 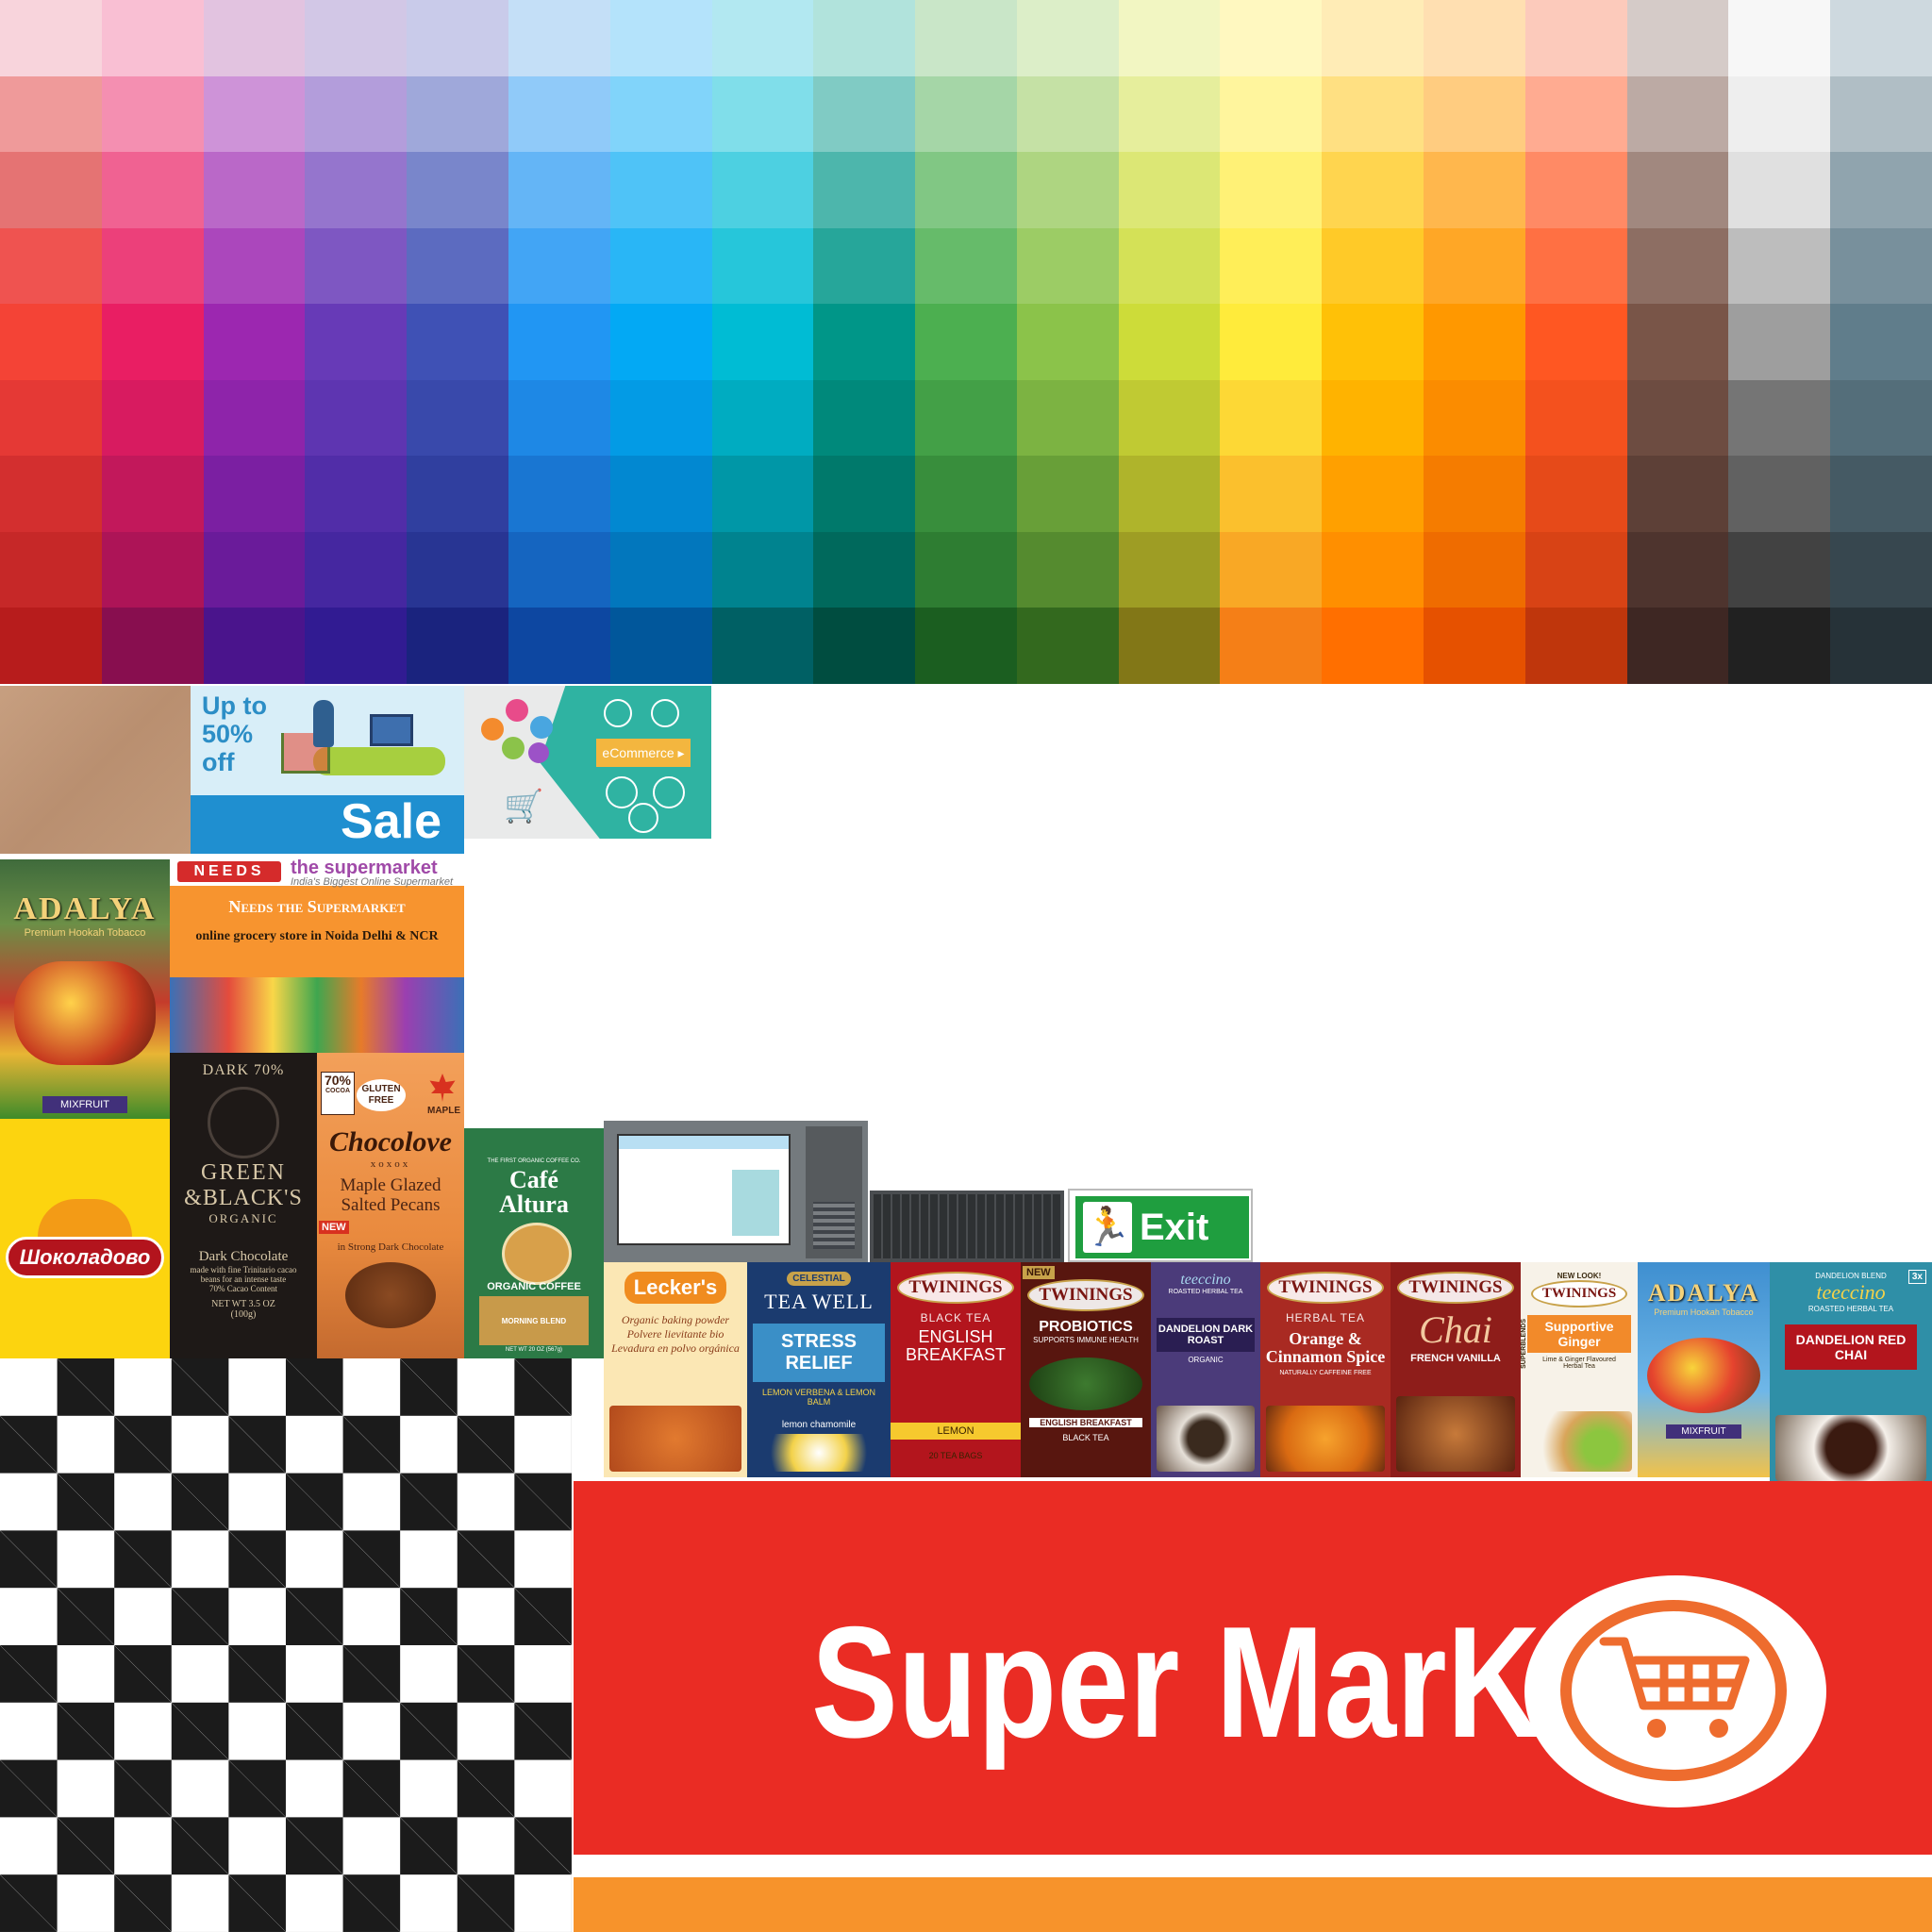 What do you see at coordinates (1917, 1277) in the screenshot?
I see `red-chai-extra: 3x` at bounding box center [1917, 1277].